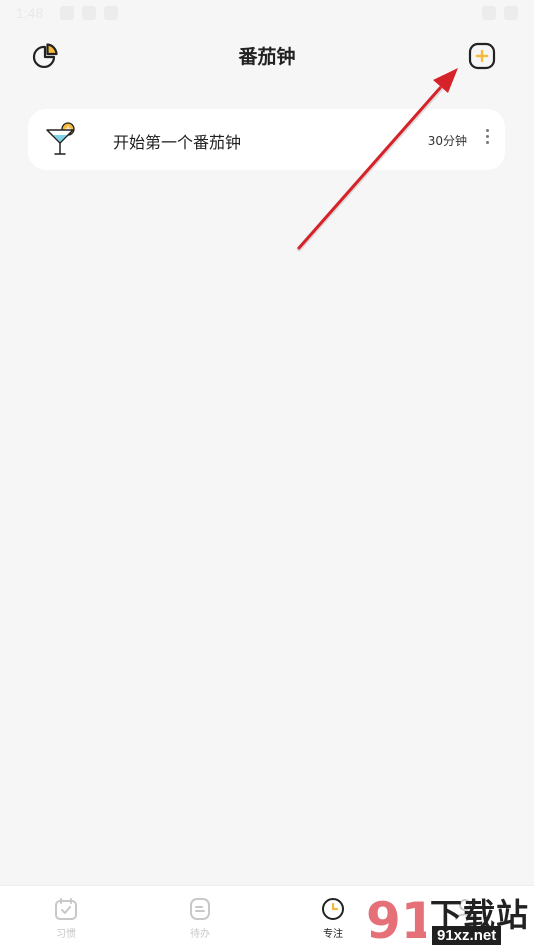  Describe the element at coordinates (333, 909) in the screenshot. I see `clock-icon` at that location.